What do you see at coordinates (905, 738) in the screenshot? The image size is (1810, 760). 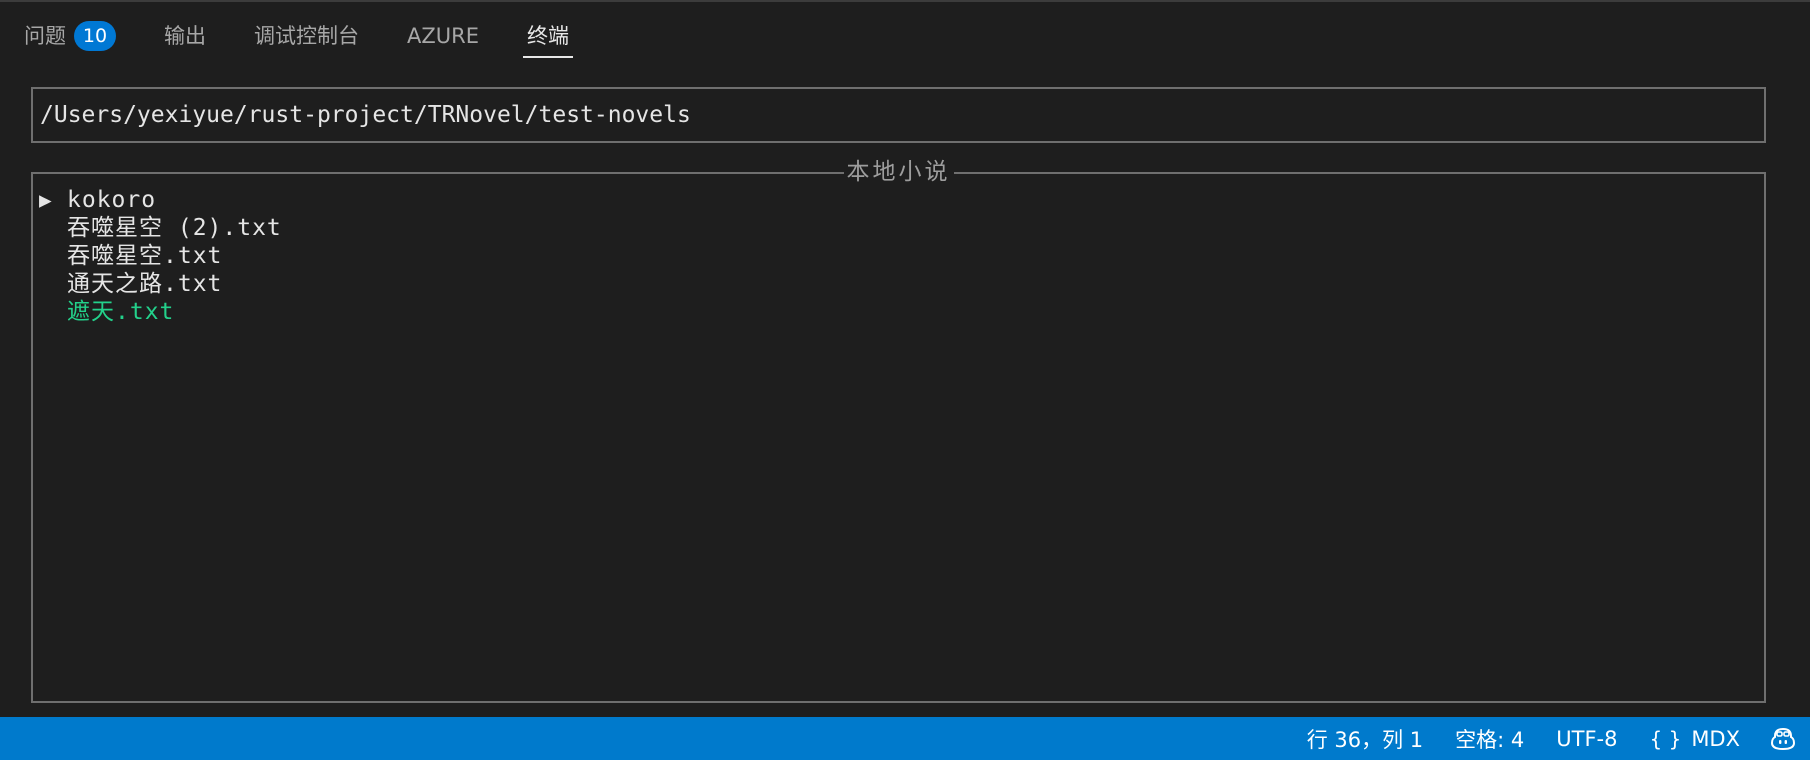 I see `status-bar: 行 36，列 1 空格: 4 UTF-8 { } MDX` at bounding box center [905, 738].